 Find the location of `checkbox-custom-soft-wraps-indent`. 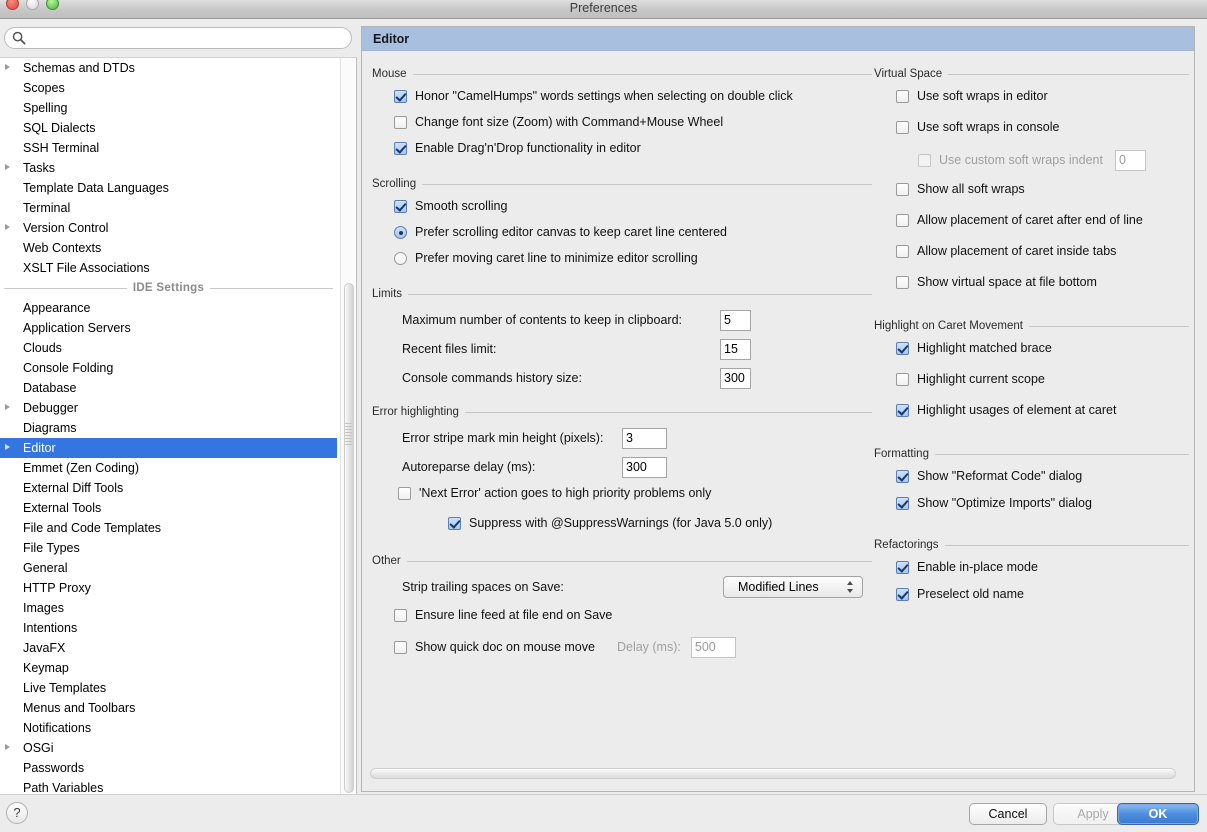

checkbox-custom-soft-wraps-indent is located at coordinates (924, 160).